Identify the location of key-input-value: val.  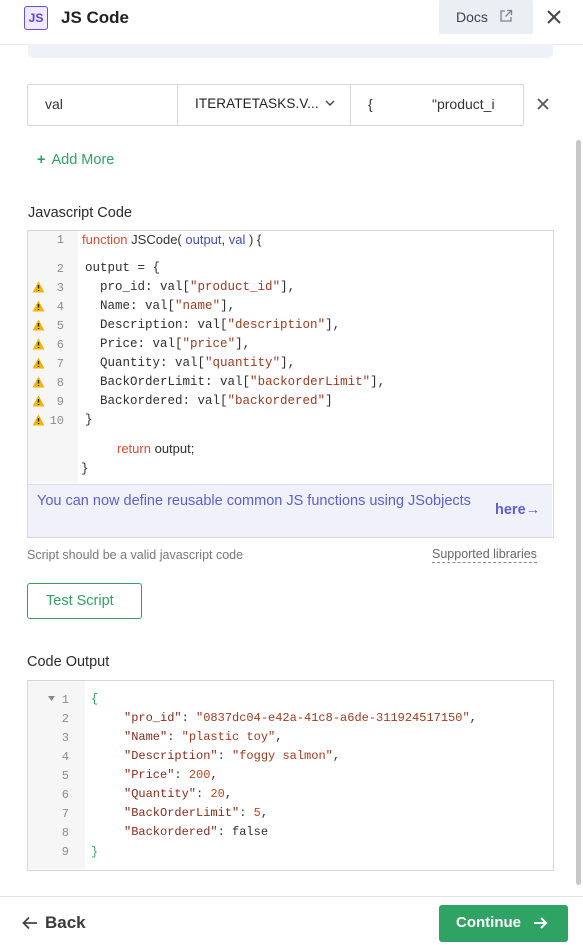
(54, 104).